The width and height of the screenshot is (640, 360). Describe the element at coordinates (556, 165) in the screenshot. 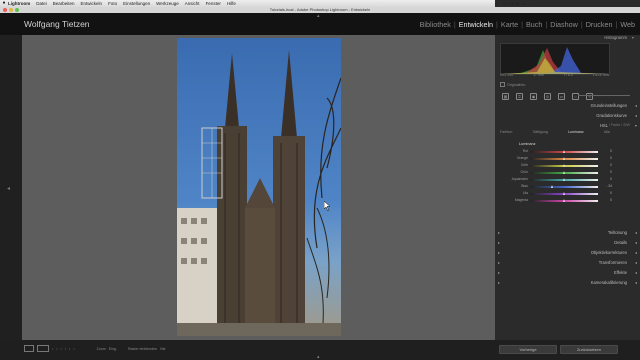

I see `slider-row: Gelb 0` at that location.